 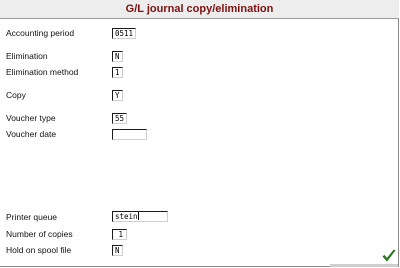 I want to click on copy-label: Copy, so click(x=16, y=95).